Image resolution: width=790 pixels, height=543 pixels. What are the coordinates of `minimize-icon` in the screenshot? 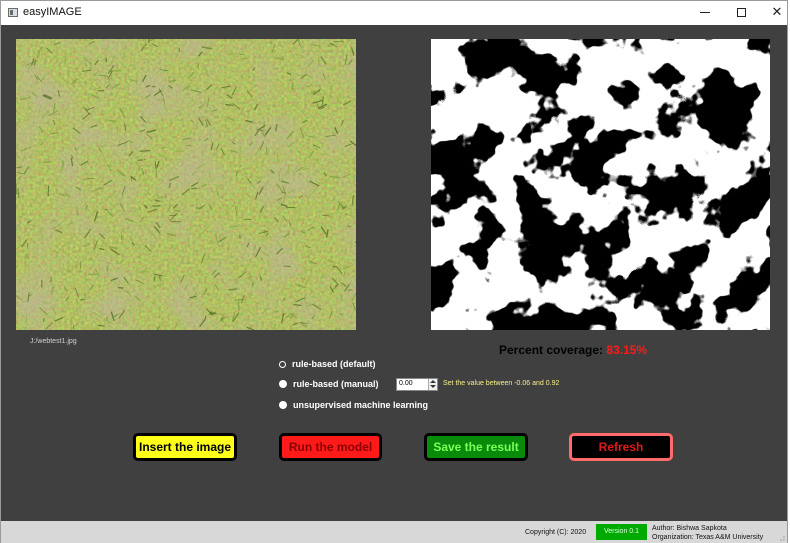 It's located at (705, 12).